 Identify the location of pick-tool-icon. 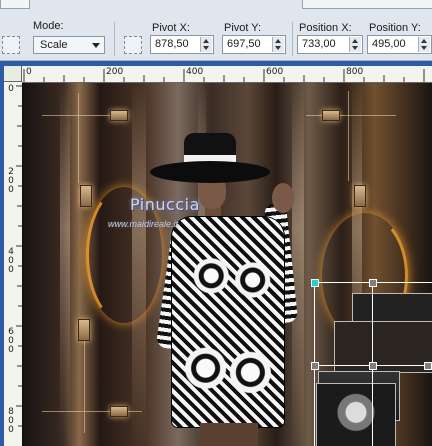
(11, 45).